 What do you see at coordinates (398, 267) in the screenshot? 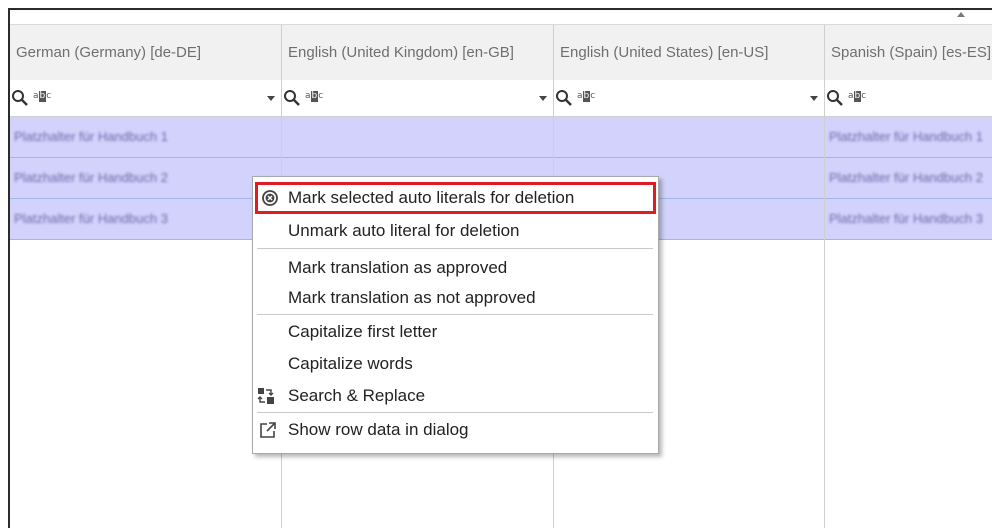
I see `menu-item-label: Mark translation as approved` at bounding box center [398, 267].